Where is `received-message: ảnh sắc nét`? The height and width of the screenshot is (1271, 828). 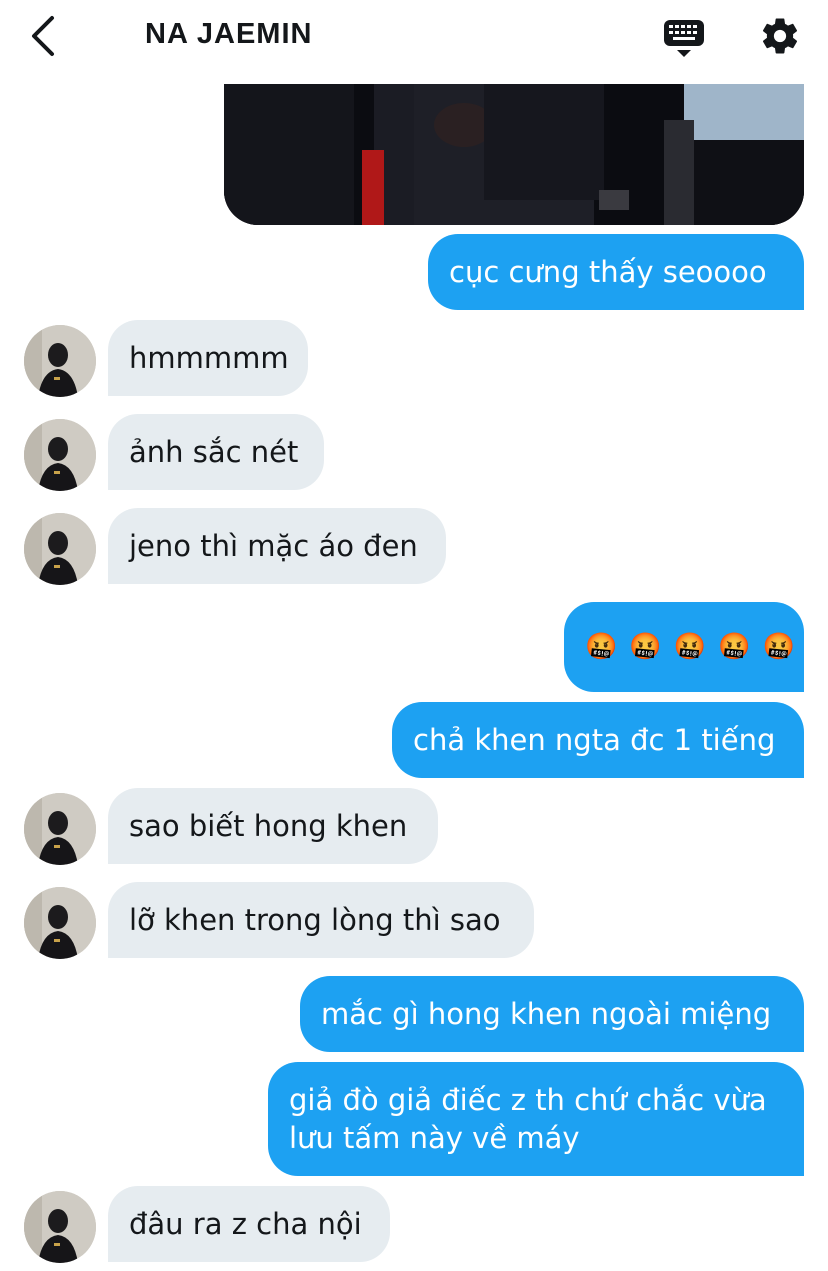
received-message: ảnh sắc nét is located at coordinates (216, 452).